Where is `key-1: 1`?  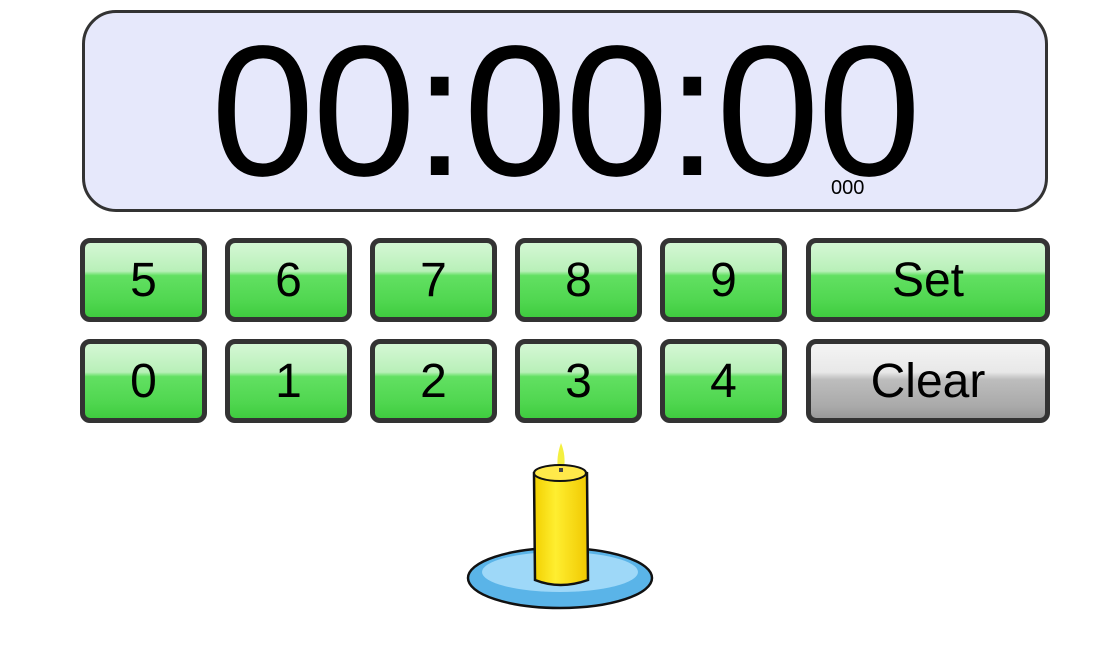
key-1: 1 is located at coordinates (288, 381).